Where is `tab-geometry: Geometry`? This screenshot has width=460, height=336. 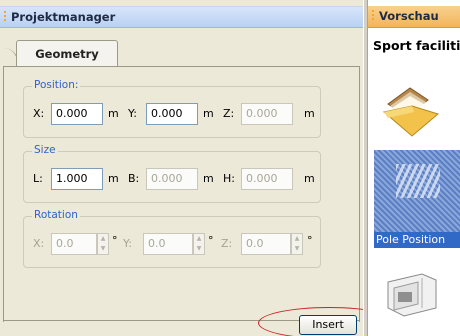
tab-geometry: Geometry is located at coordinates (67, 53).